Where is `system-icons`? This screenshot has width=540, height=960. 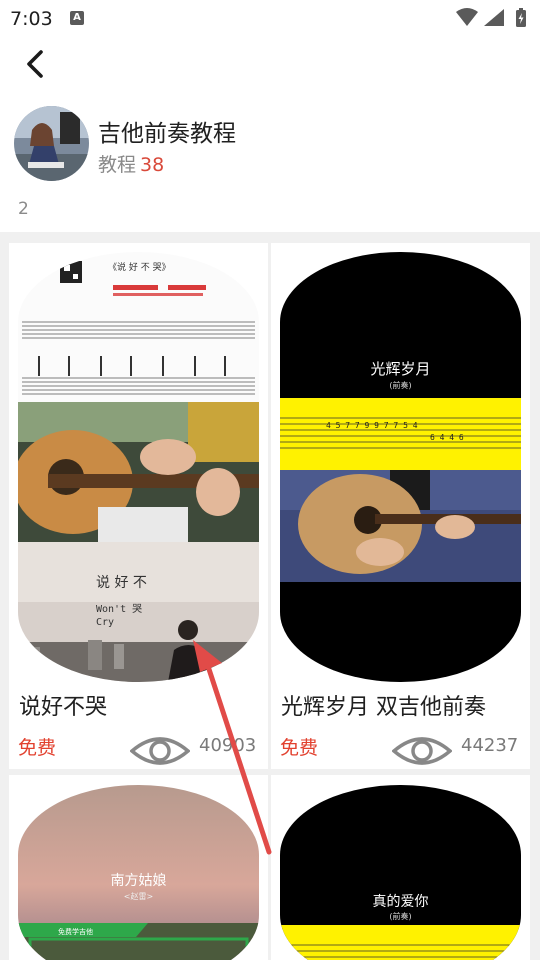
system-icons is located at coordinates (491, 17).